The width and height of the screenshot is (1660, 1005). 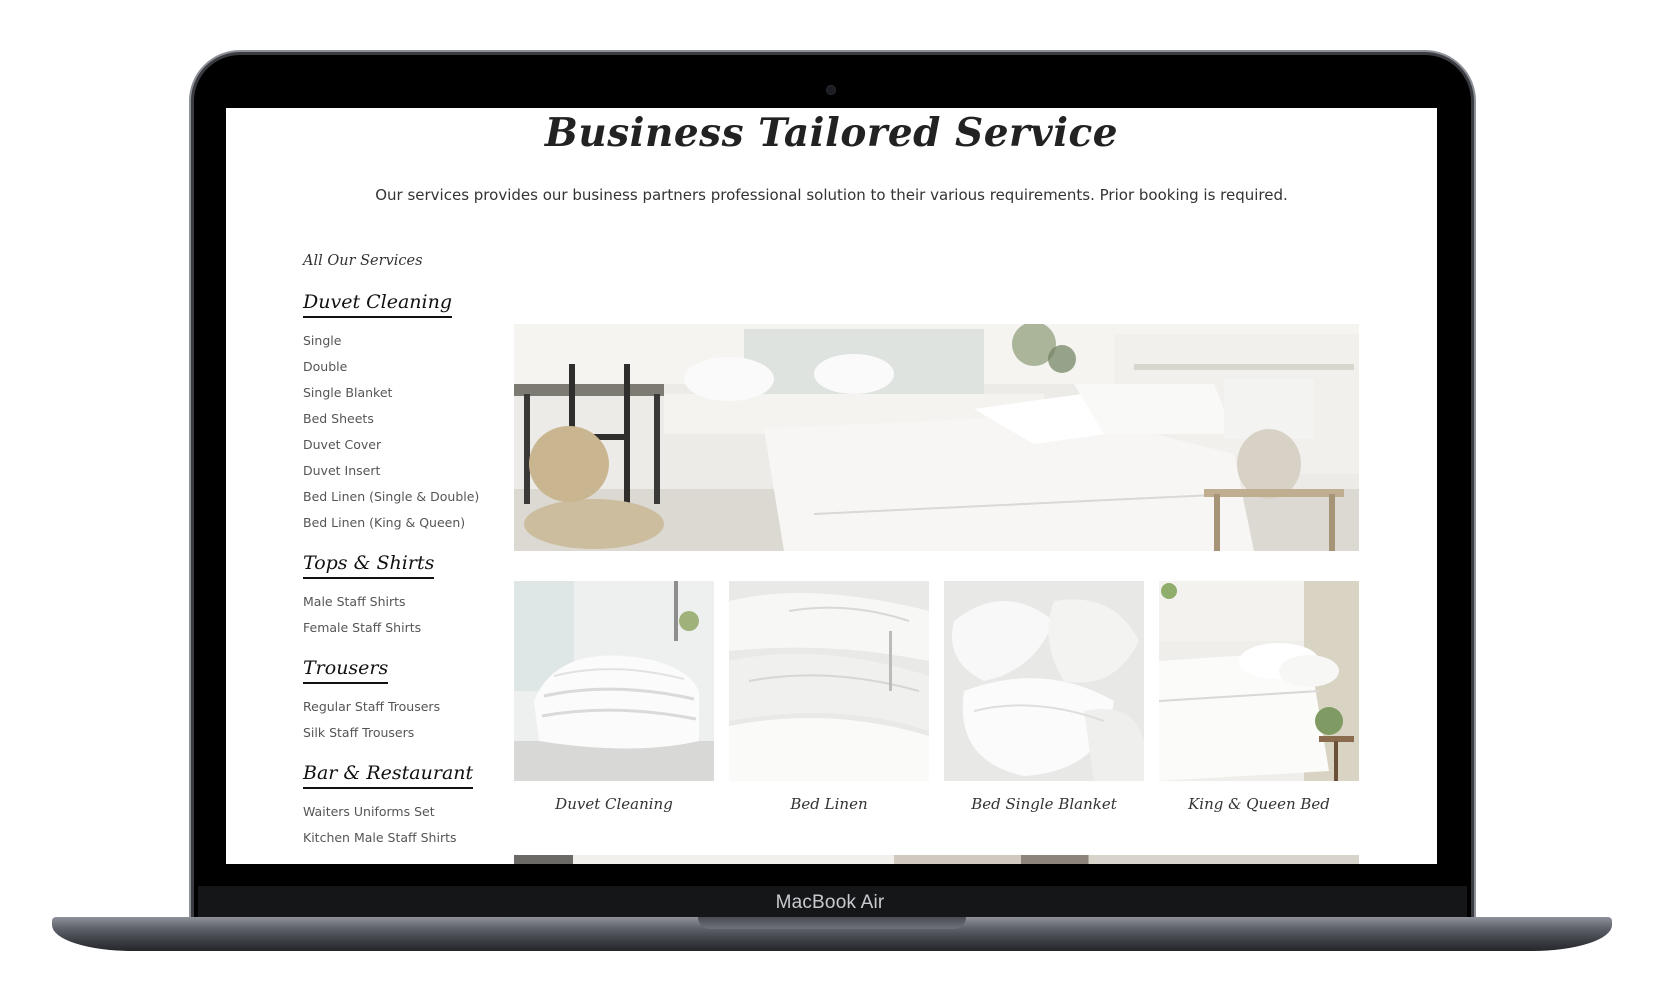 What do you see at coordinates (831, 90) in the screenshot?
I see `webcam-icon` at bounding box center [831, 90].